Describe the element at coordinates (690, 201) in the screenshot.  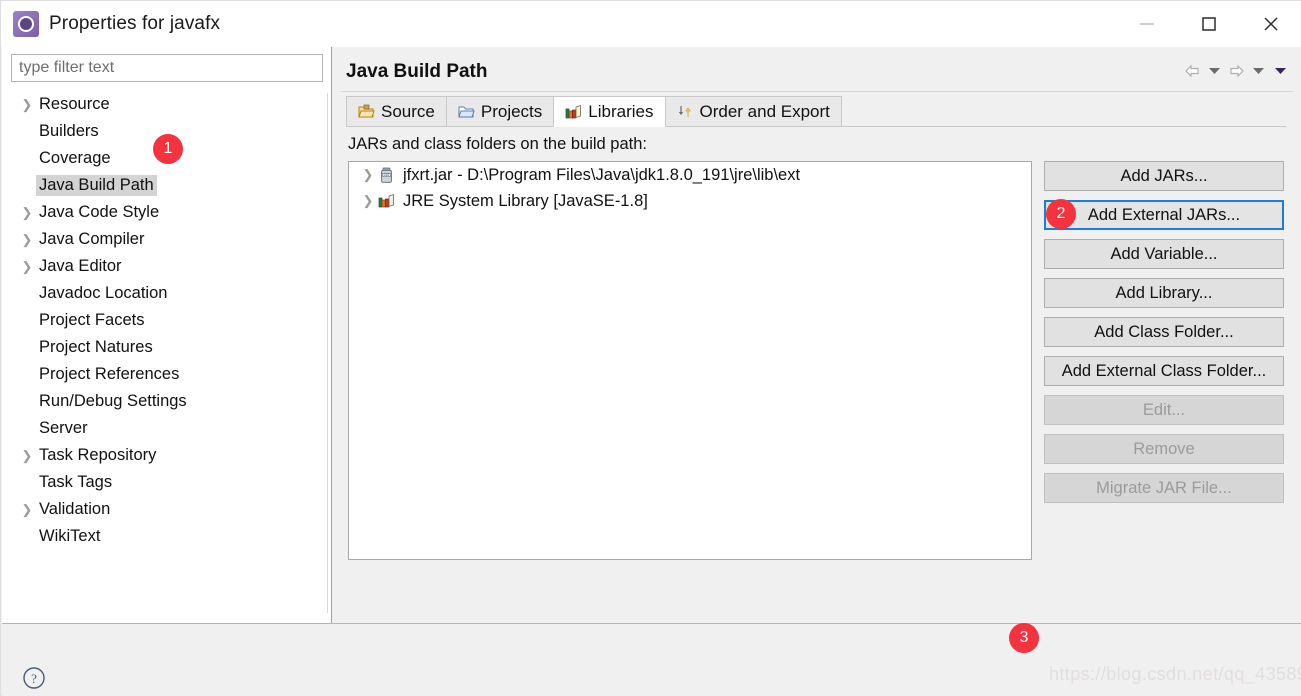
I see `classpath-entry: ❯ JRE System Library [JavaSE-1.8]` at that location.